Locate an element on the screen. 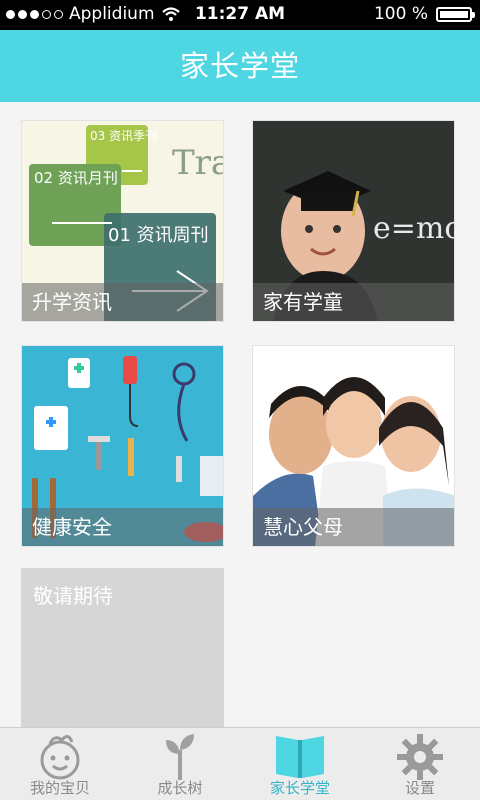 The width and height of the screenshot is (480, 800). tab-label: 成长树 is located at coordinates (180, 788).